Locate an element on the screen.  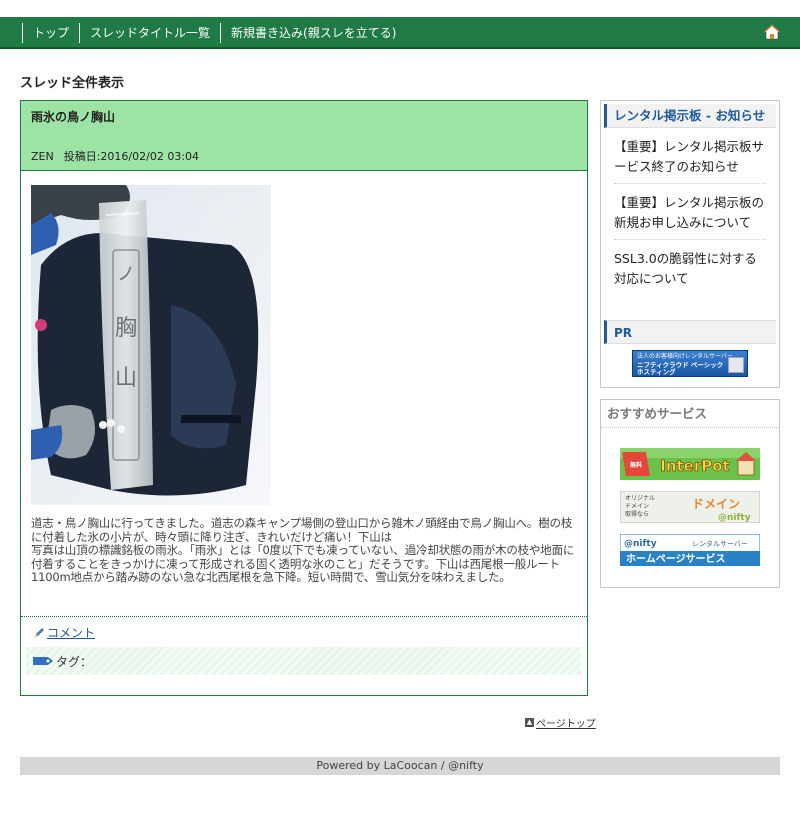
footer: Powered by LaCoocan / @nifty is located at coordinates (400, 766).